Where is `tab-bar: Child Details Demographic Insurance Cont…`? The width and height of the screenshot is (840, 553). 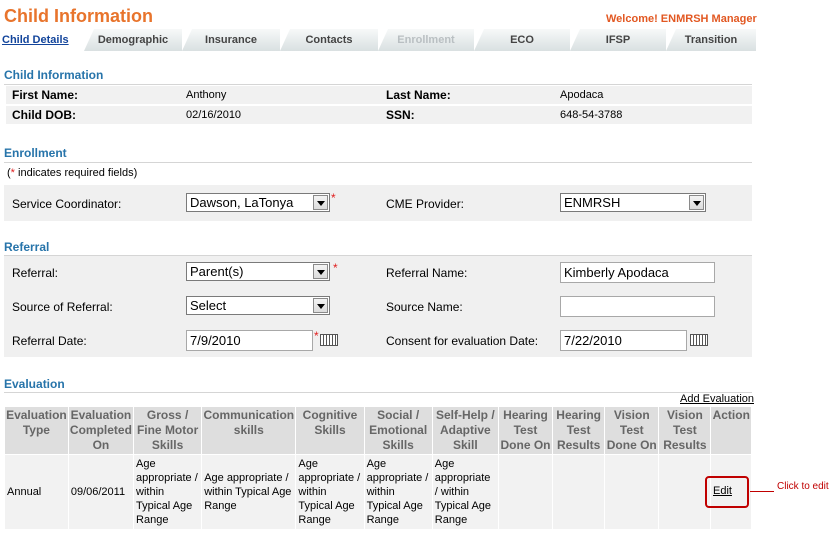
tab-bar: Child Details Demographic Insurance Cont… is located at coordinates (378, 40).